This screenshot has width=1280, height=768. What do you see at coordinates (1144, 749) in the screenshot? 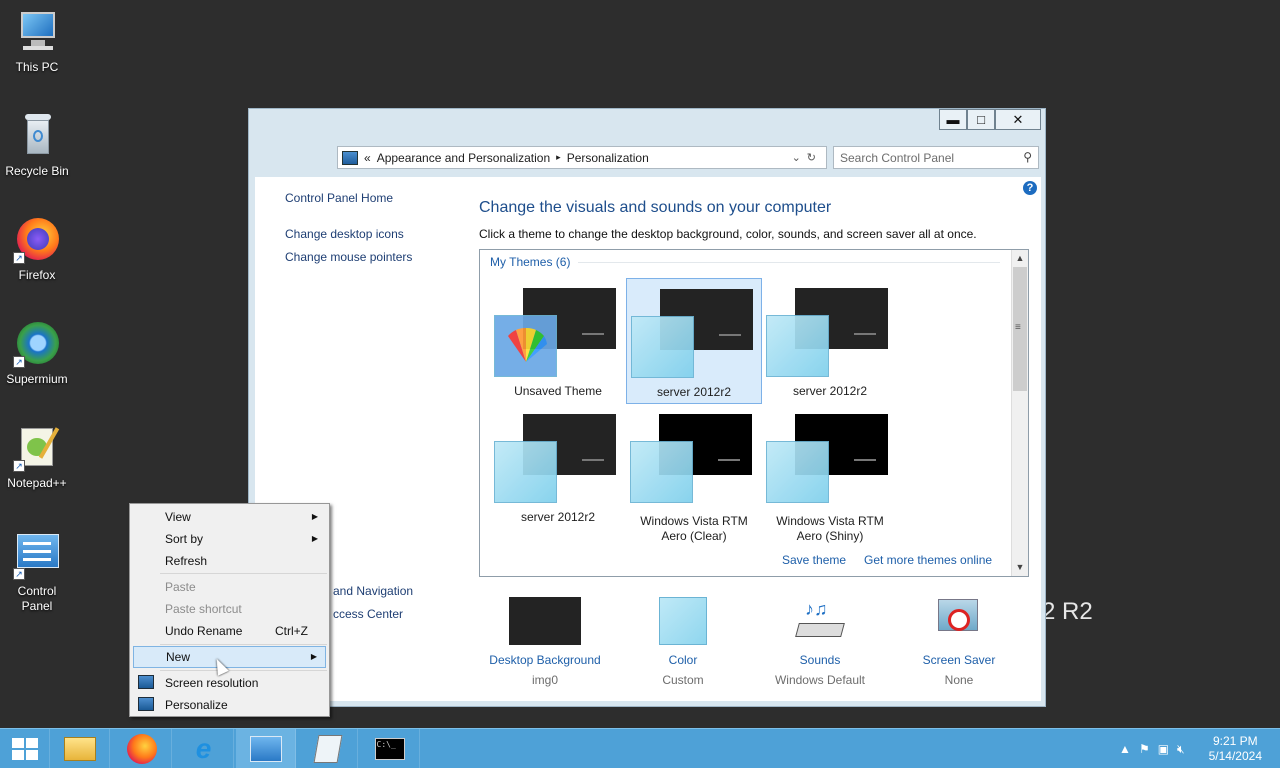
I see `action-center-flag-icon: ⚑` at bounding box center [1144, 749].